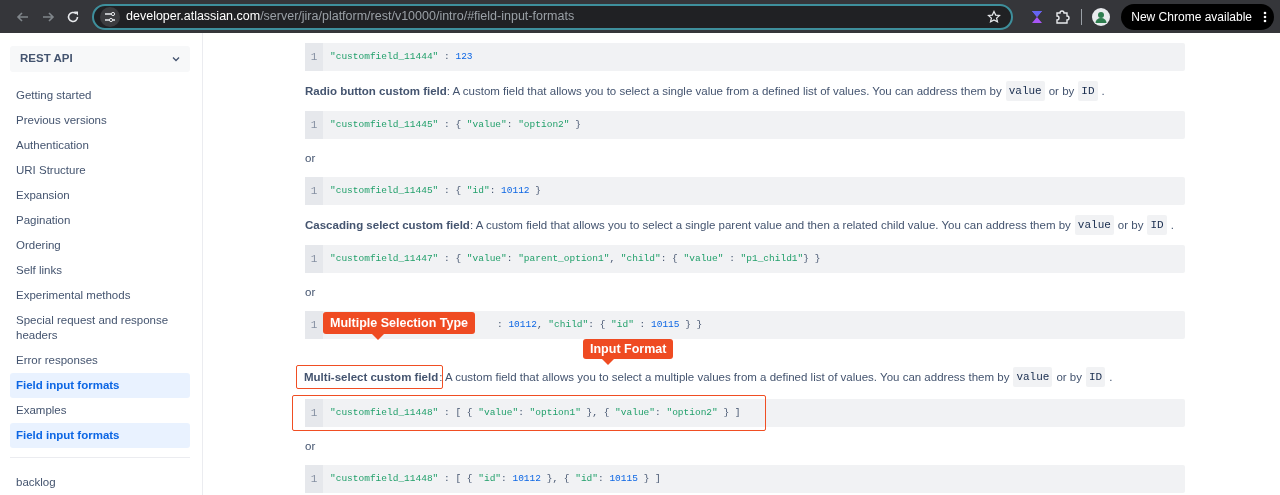 The height and width of the screenshot is (495, 1280). I want to click on sidebar-item: Self links, so click(100, 270).